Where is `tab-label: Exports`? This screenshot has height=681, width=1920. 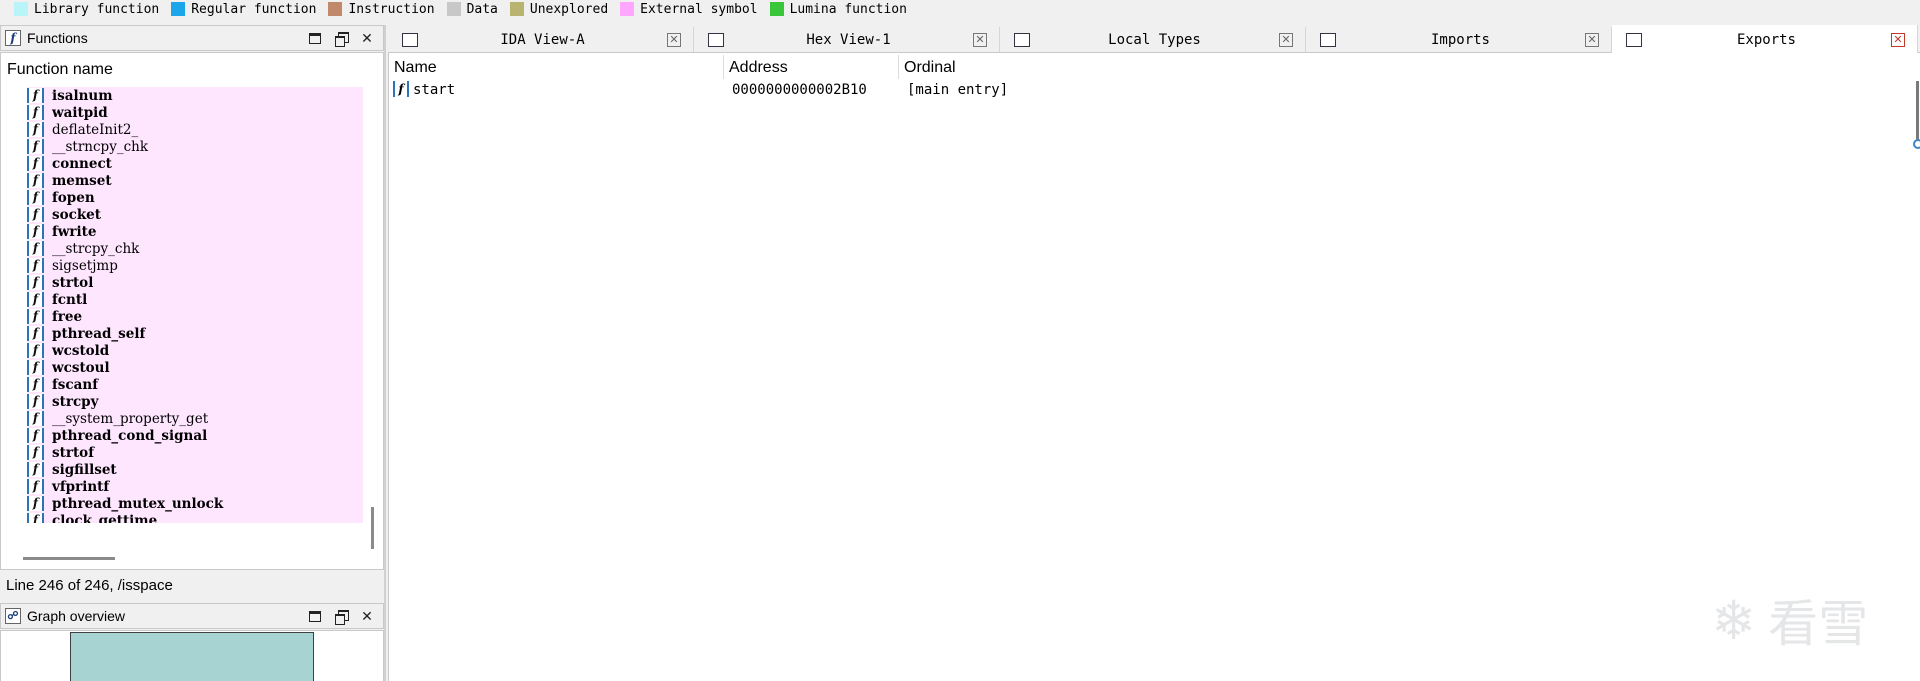
tab-label: Exports is located at coordinates (1766, 39).